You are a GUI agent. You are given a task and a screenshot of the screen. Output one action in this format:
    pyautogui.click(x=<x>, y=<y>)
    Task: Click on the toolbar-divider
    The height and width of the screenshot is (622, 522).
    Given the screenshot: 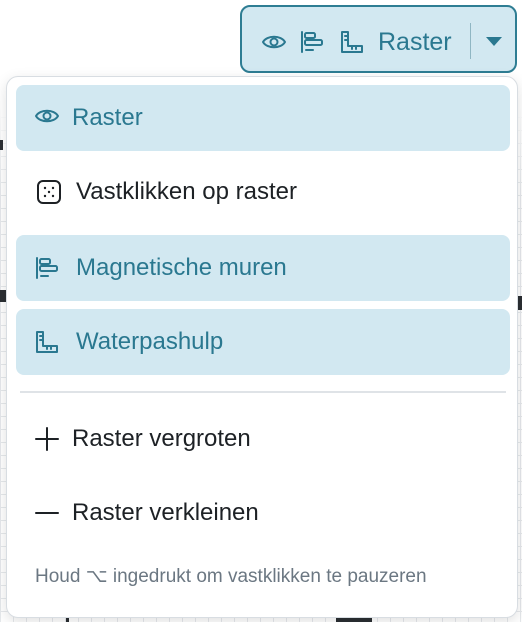 What is the action you would take?
    pyautogui.click(x=470, y=41)
    